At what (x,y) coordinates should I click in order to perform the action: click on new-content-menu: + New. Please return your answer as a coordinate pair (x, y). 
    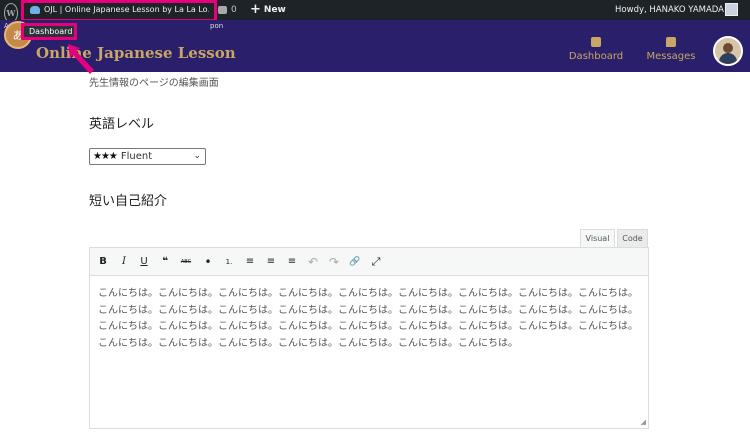
    Looking at the image, I should click on (268, 10).